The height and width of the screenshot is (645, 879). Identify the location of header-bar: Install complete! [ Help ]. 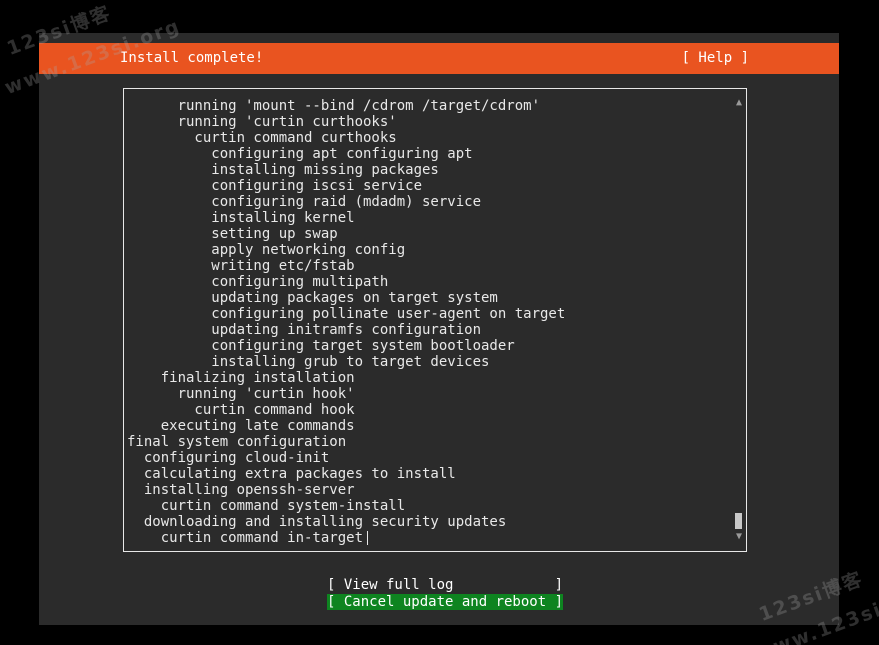
(439, 58).